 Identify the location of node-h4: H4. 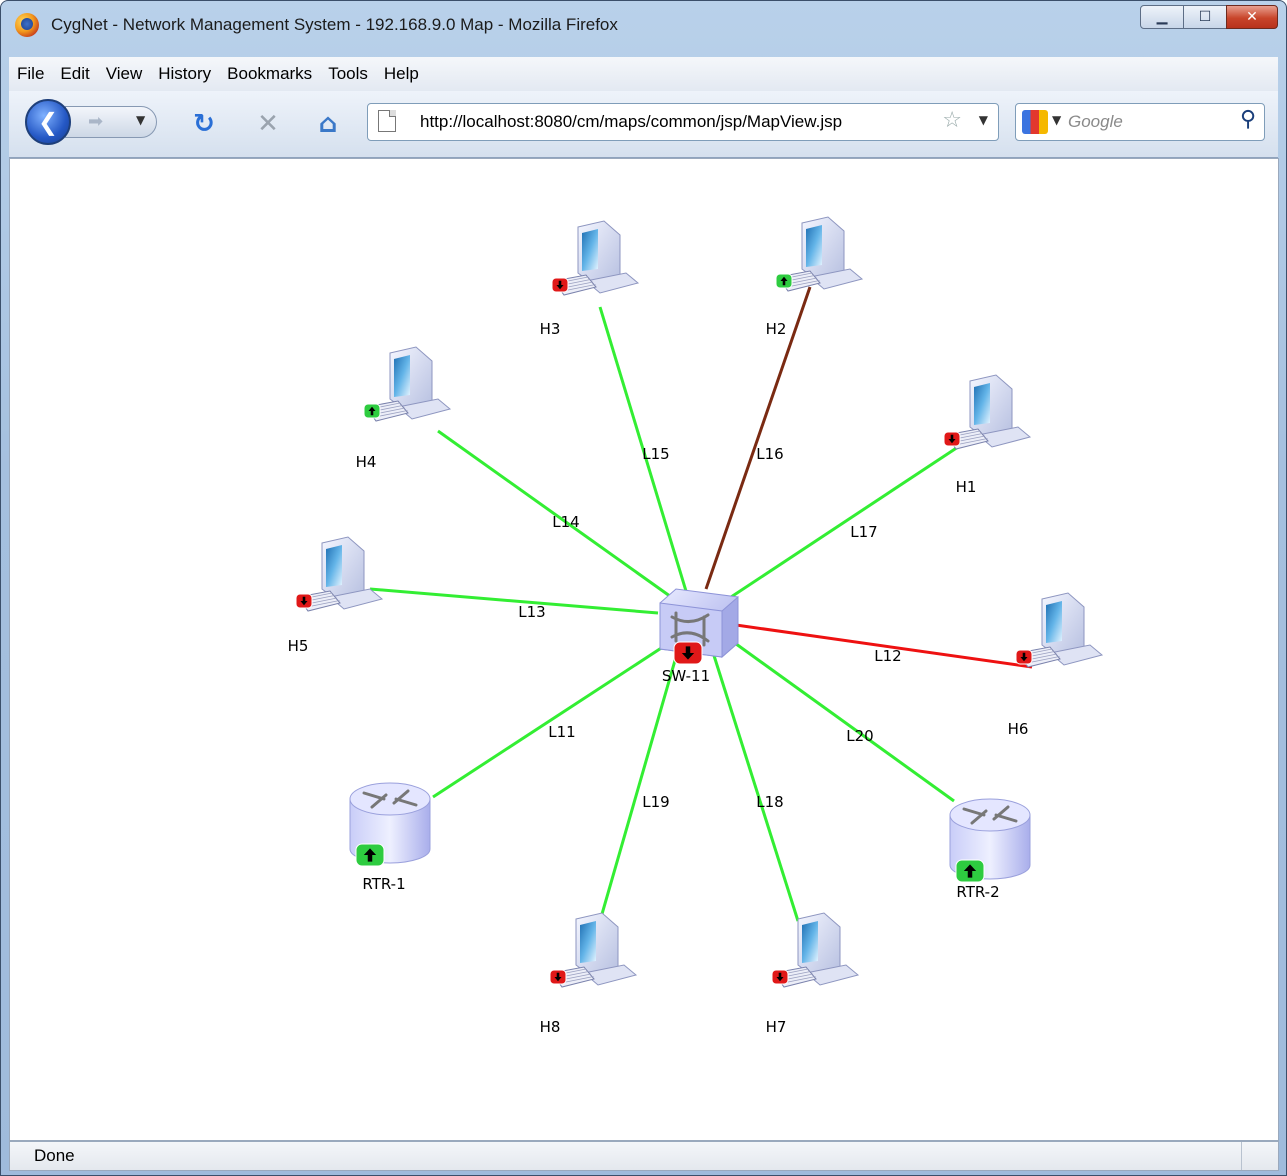
(404, 408).